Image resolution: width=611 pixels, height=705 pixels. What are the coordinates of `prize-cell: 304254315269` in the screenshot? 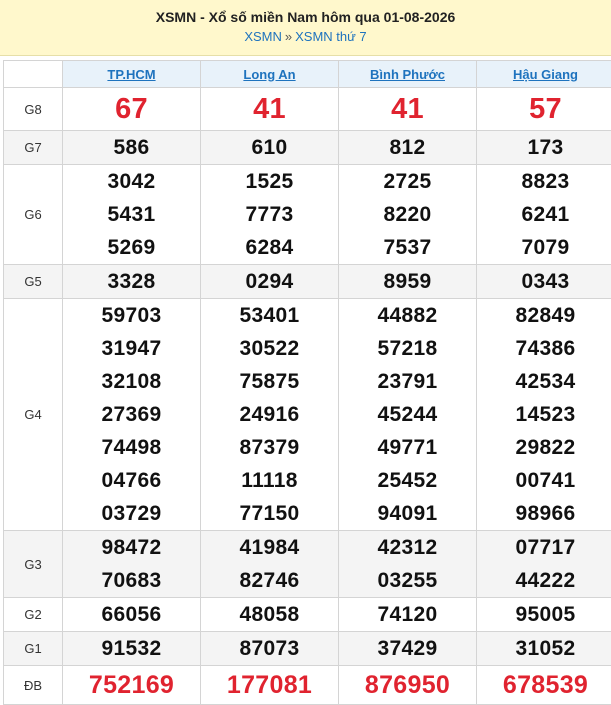 It's located at (132, 215).